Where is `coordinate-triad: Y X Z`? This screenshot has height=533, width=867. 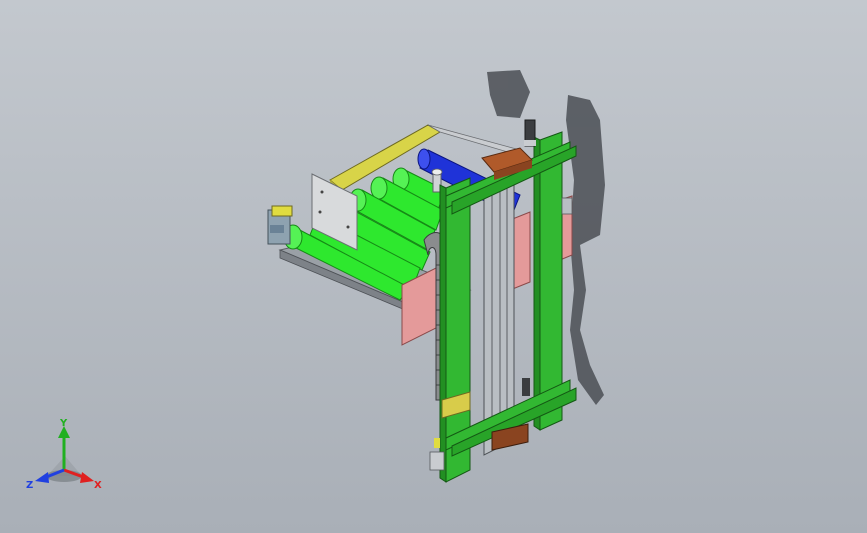
coordinate-triad: Y X Z is located at coordinates (67, 458).